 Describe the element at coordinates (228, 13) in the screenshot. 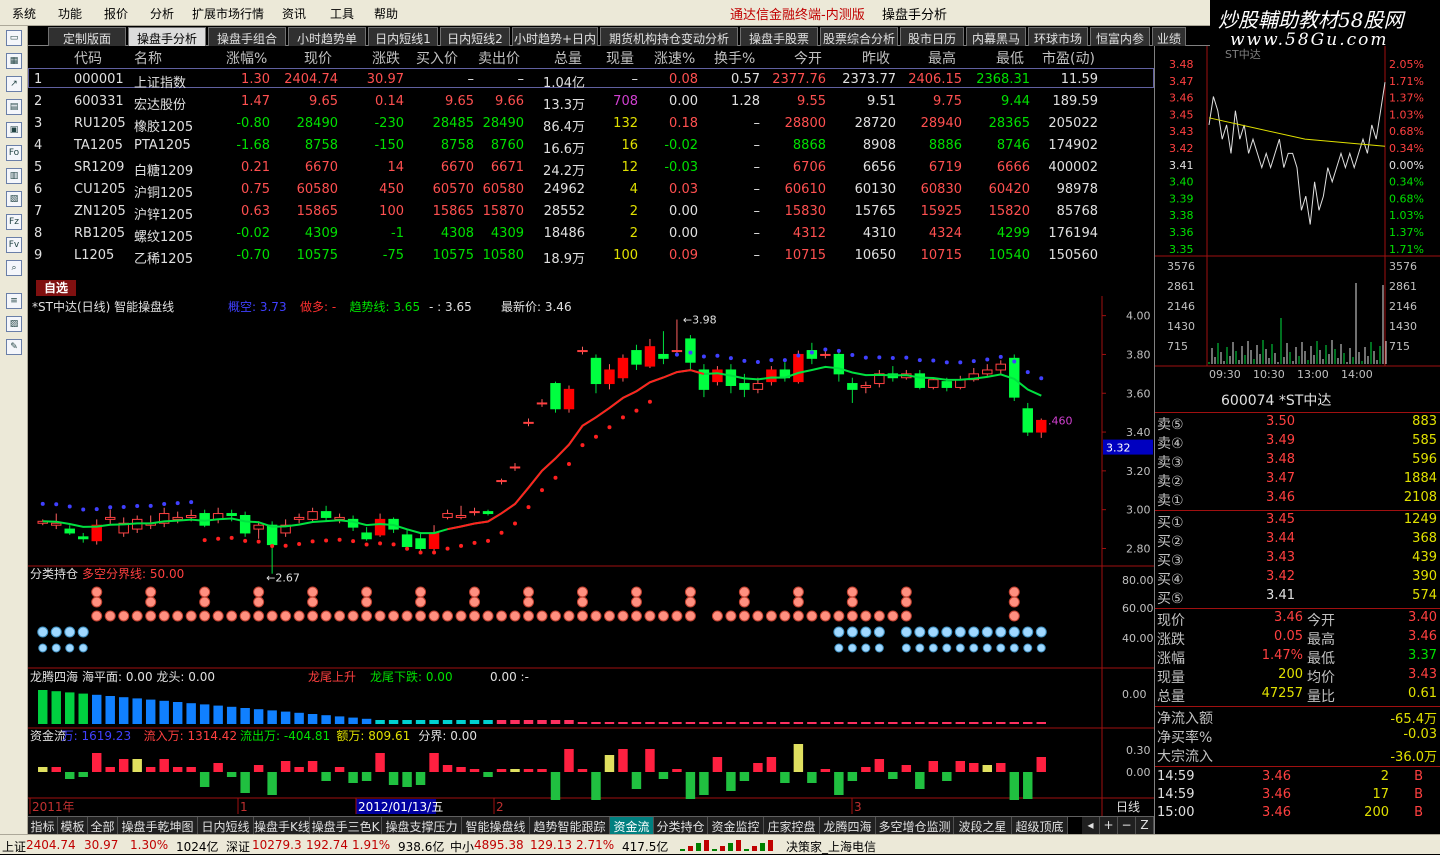

I see `menu-4: 扩展市场行情` at that location.